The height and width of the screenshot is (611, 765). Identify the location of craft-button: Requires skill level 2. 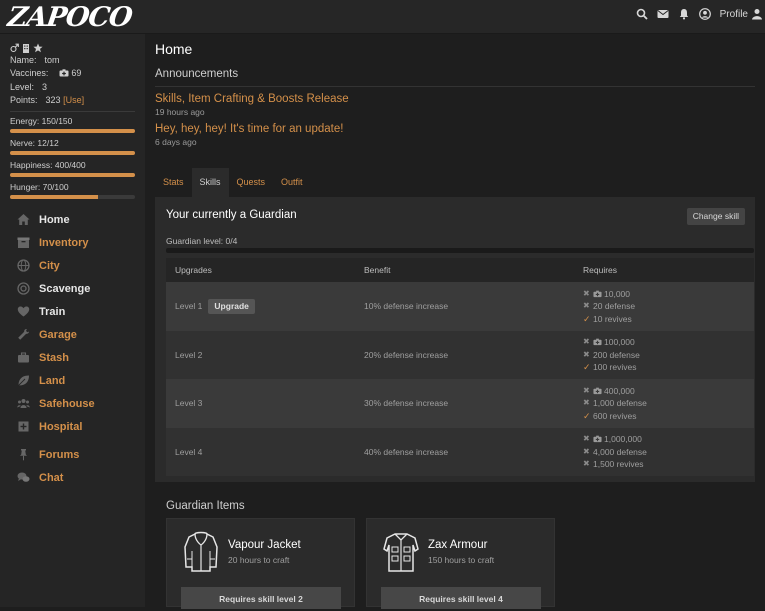
(261, 598).